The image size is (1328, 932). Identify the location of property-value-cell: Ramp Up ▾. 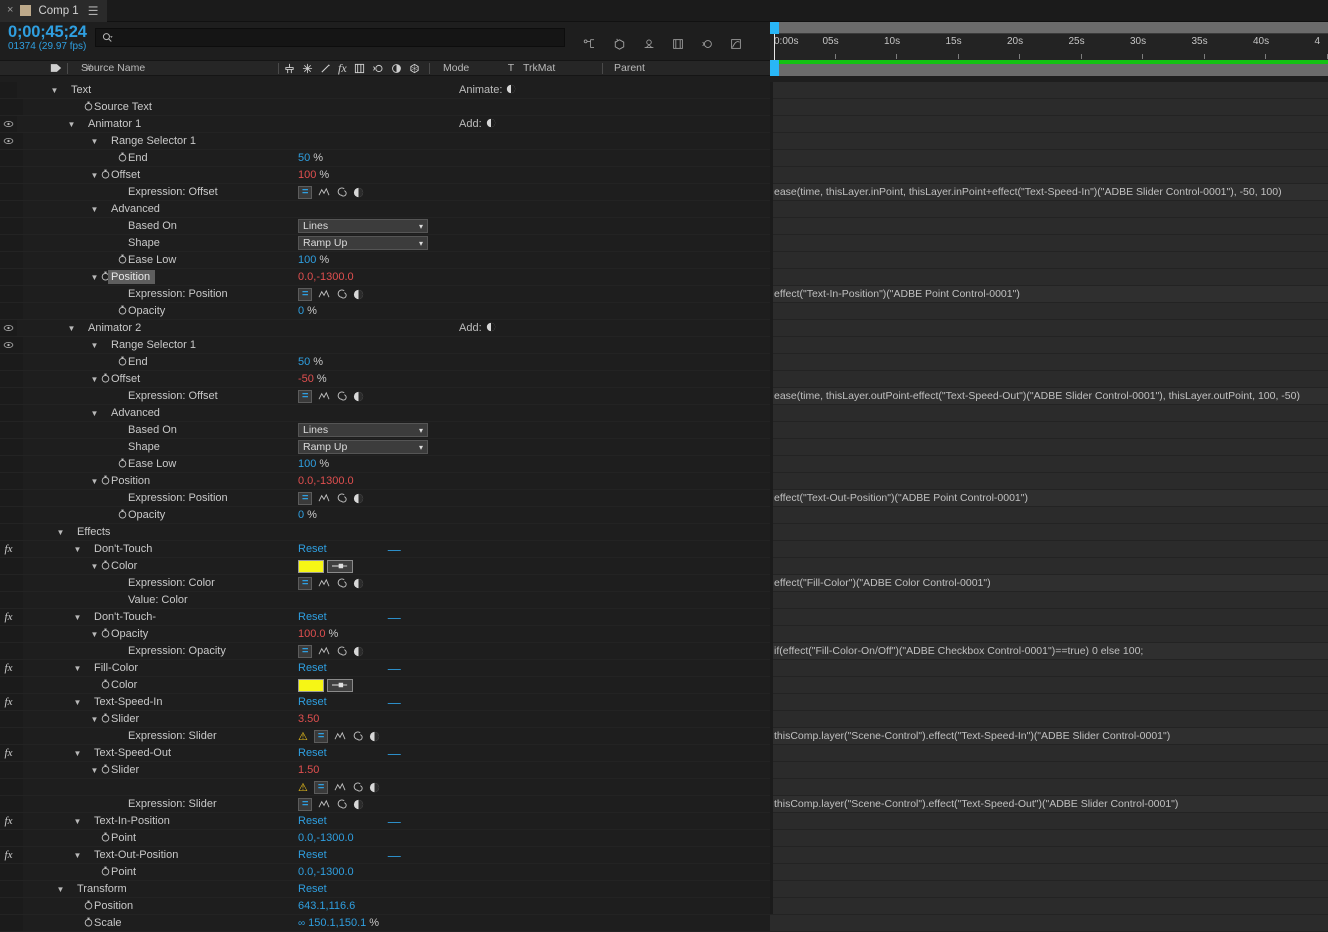
(380, 243).